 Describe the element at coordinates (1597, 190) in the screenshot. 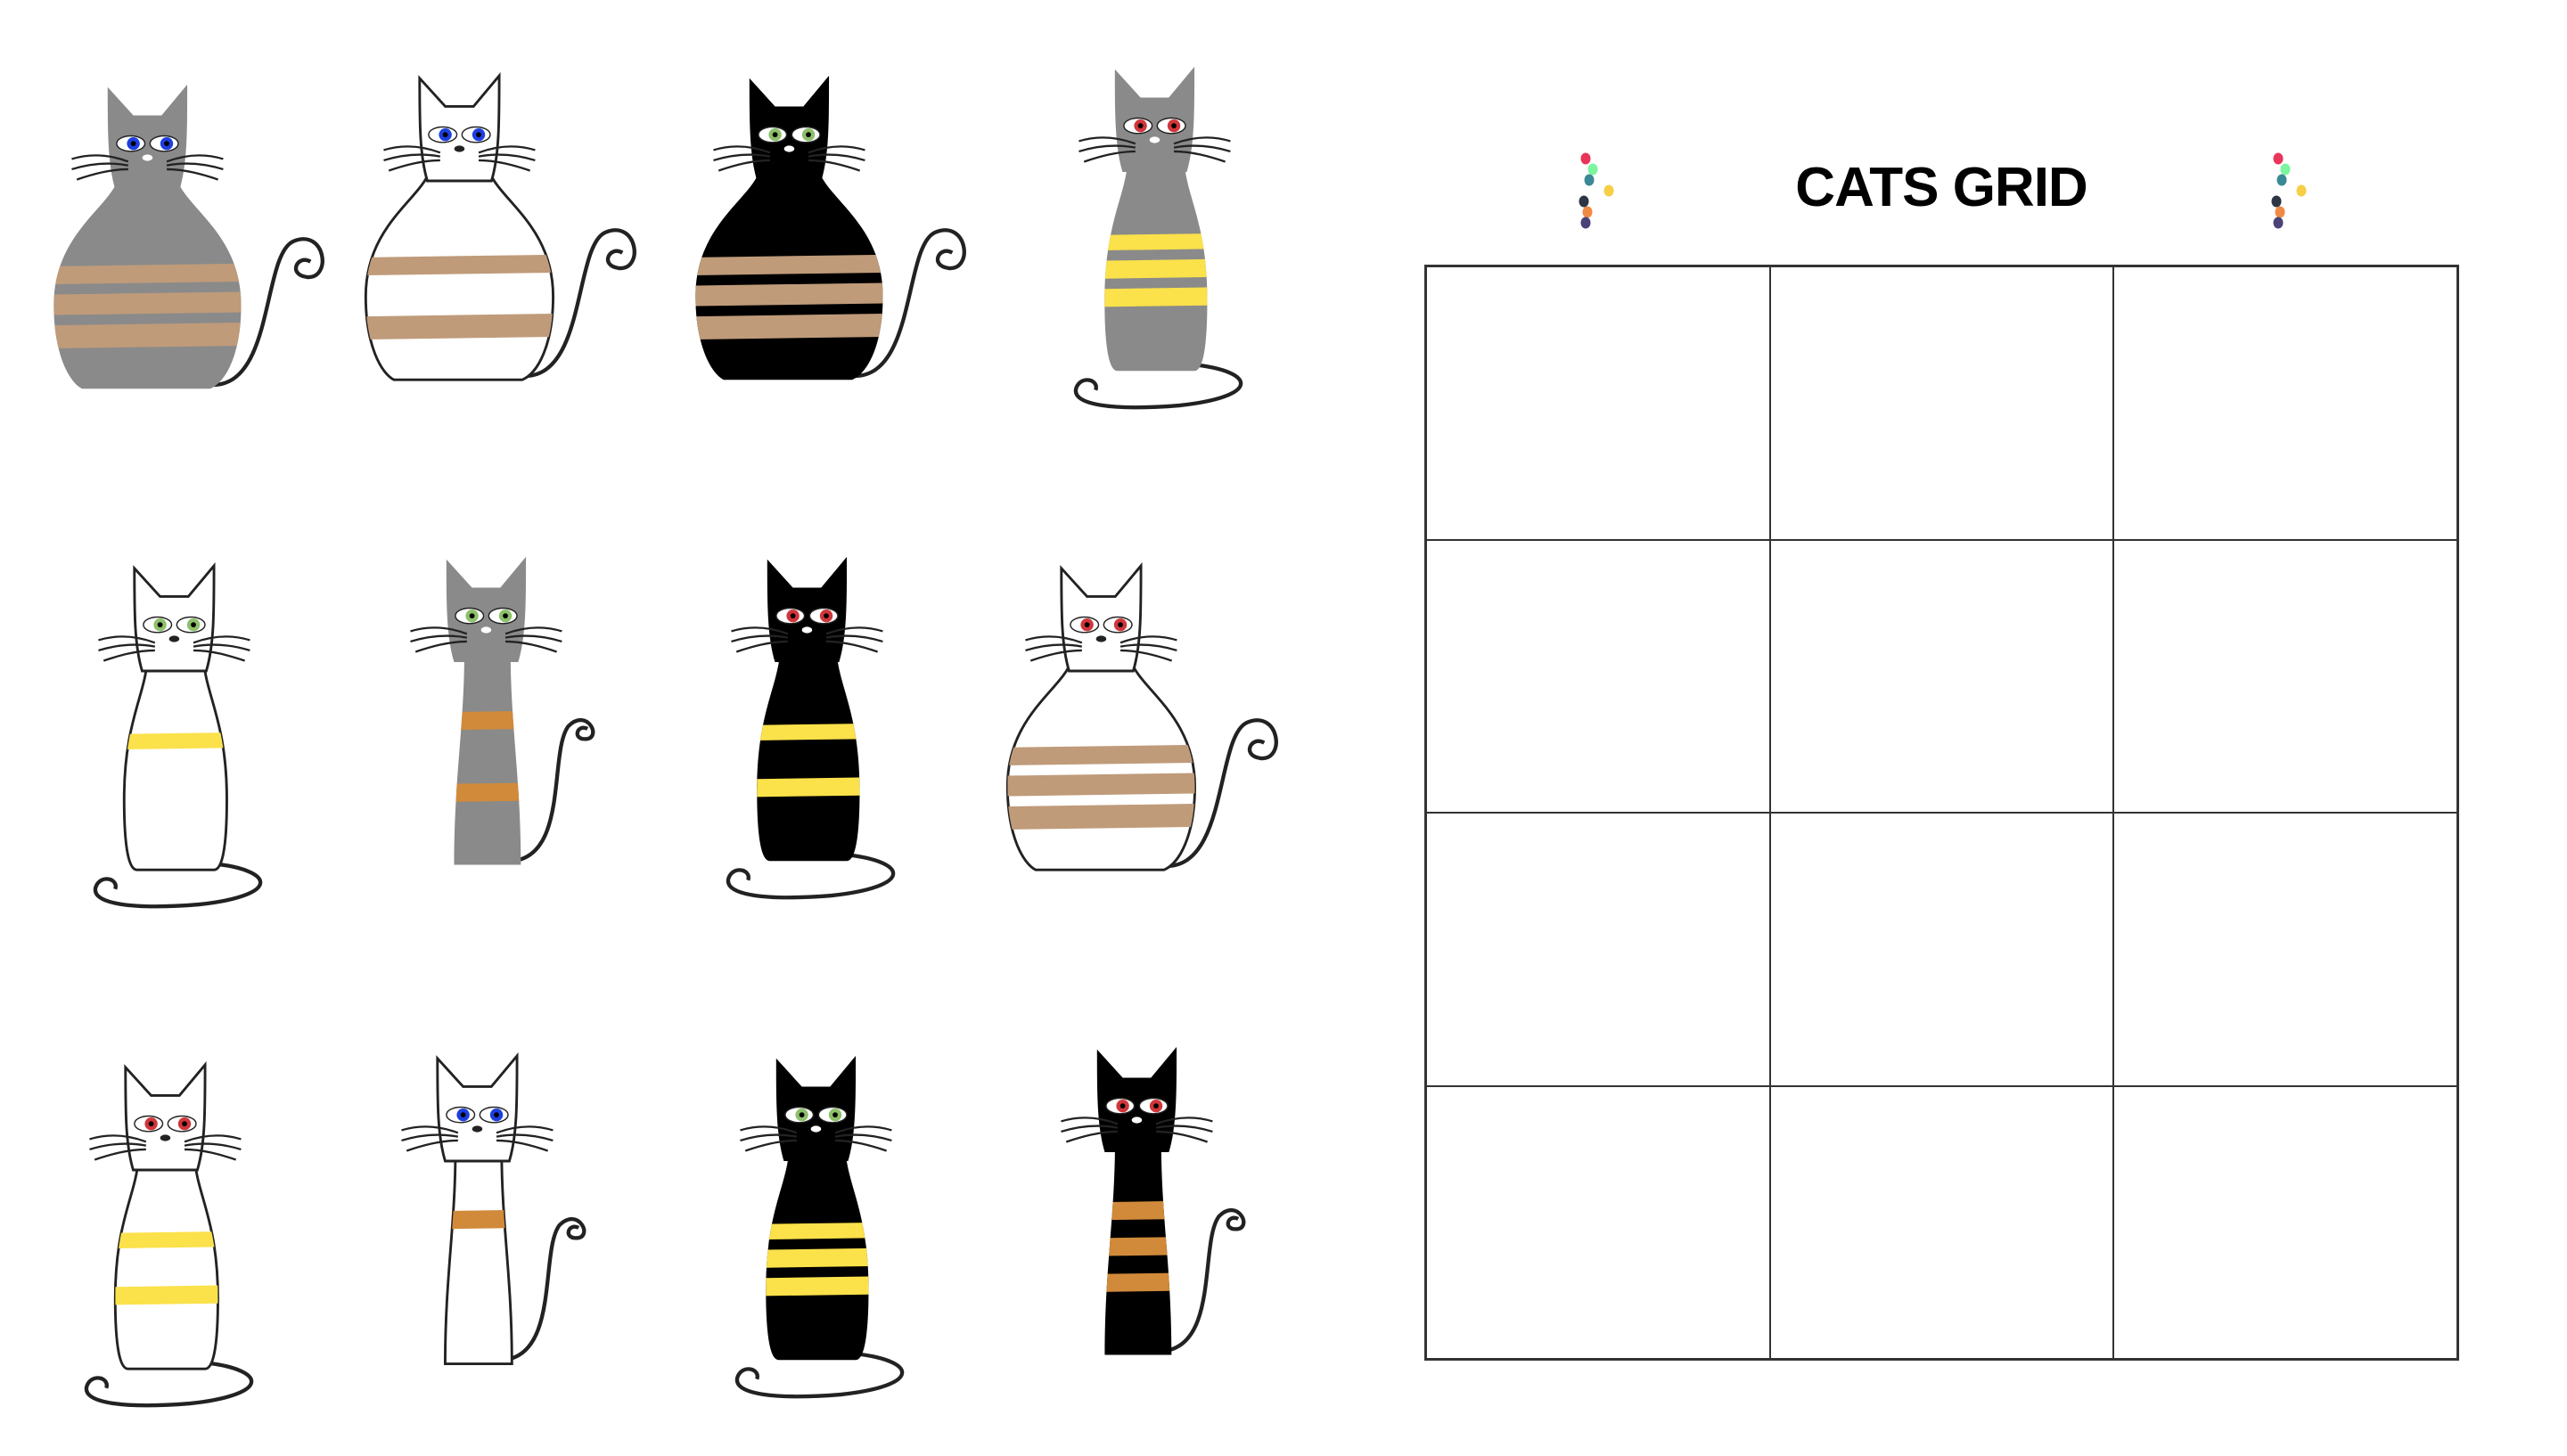

I see `confetti-dots-icon-left` at that location.